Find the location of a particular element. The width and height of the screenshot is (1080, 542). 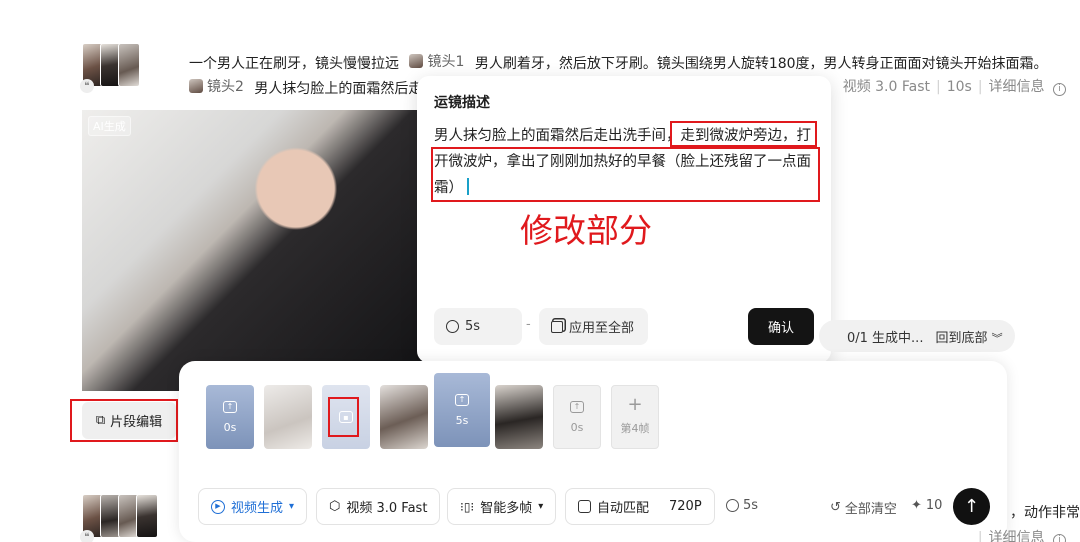

ratio-resolution-select: 自动匹配 720P is located at coordinates (640, 506).